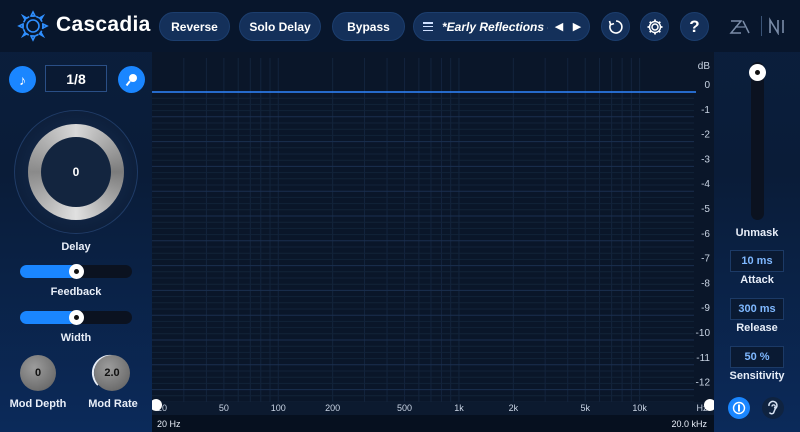 The image size is (800, 432). I want to click on freq-tick-label: 10k, so click(639, 408).